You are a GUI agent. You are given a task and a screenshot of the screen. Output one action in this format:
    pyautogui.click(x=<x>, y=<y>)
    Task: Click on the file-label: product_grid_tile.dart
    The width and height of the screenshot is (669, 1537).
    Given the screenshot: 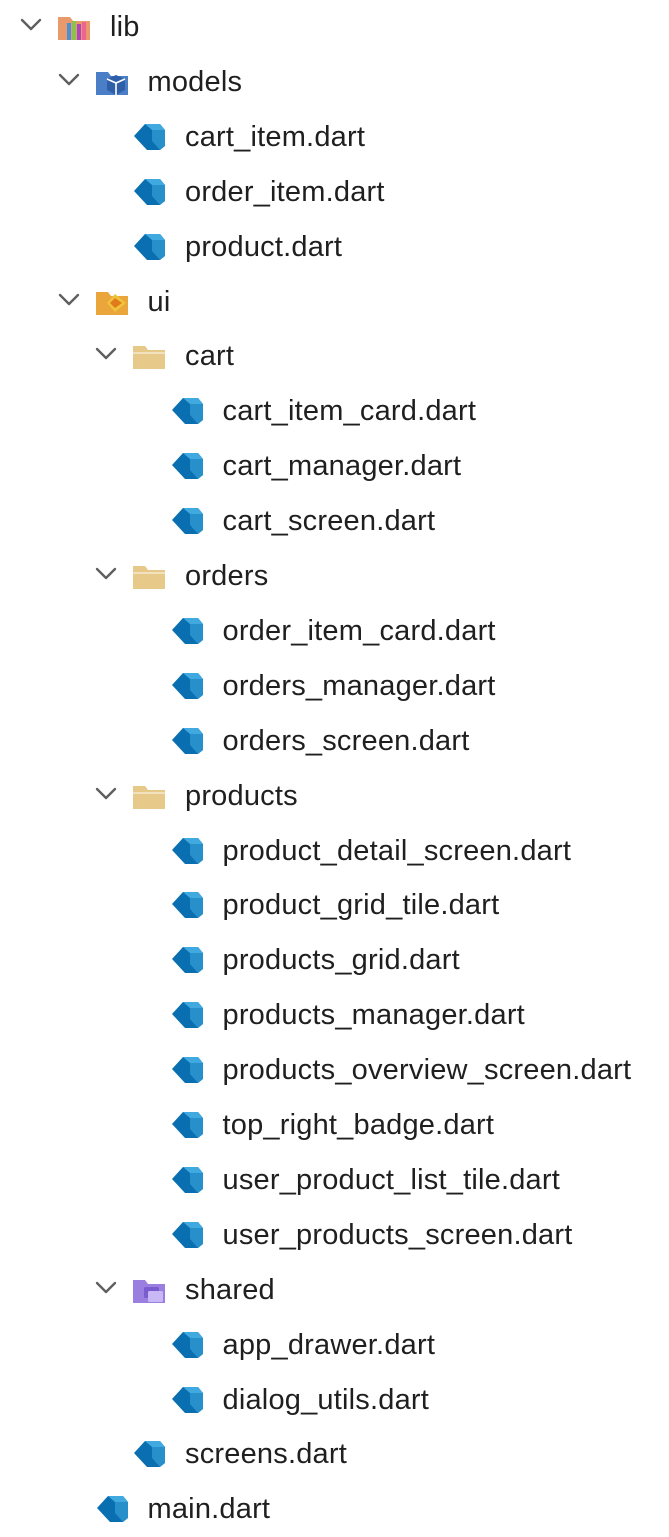 What is the action you would take?
    pyautogui.click(x=361, y=905)
    